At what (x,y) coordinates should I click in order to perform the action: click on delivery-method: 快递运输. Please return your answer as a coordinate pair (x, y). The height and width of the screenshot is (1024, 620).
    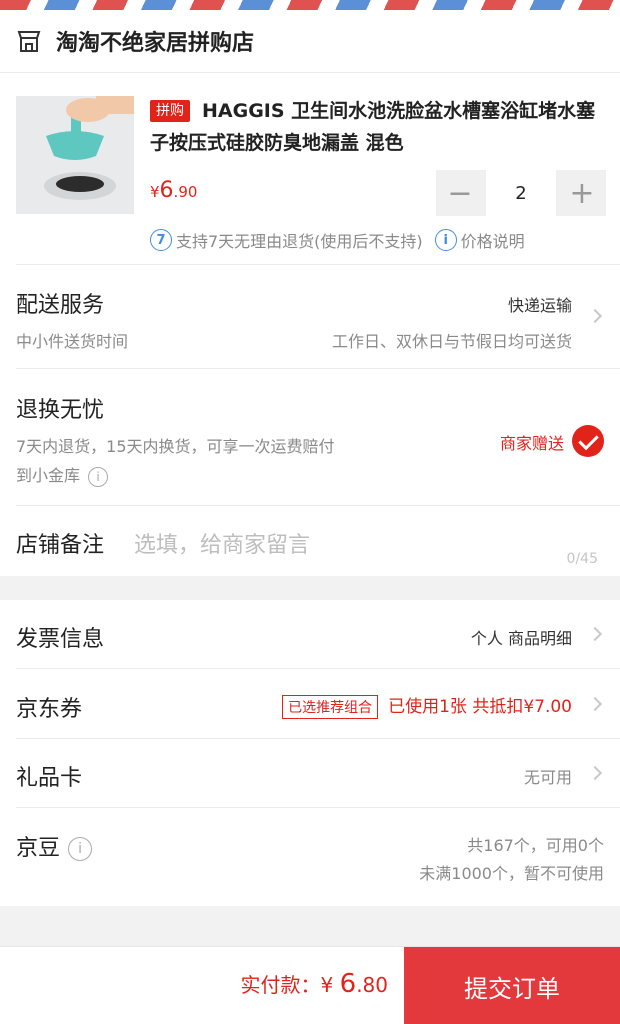
    Looking at the image, I should click on (540, 304).